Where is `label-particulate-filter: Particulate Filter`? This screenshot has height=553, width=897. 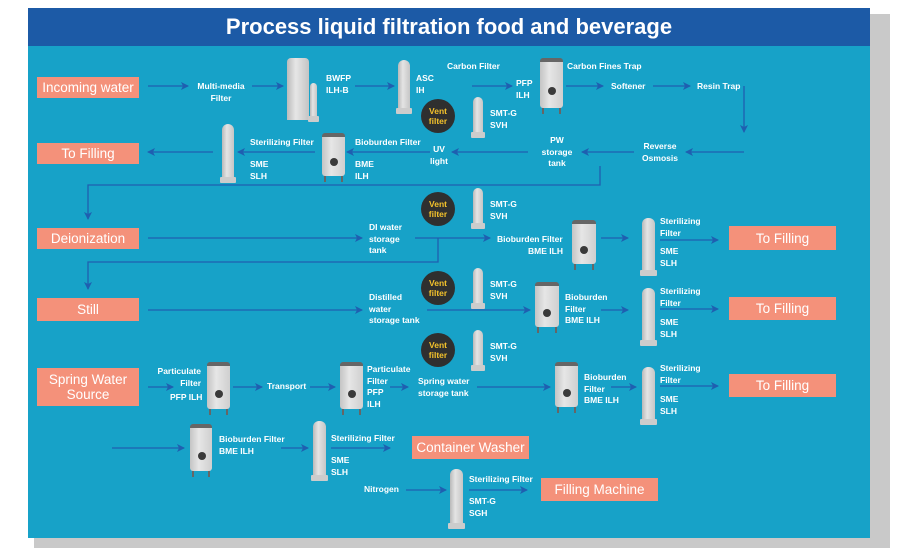
label-particulate-filter: Particulate Filter is located at coordinates (179, 377).